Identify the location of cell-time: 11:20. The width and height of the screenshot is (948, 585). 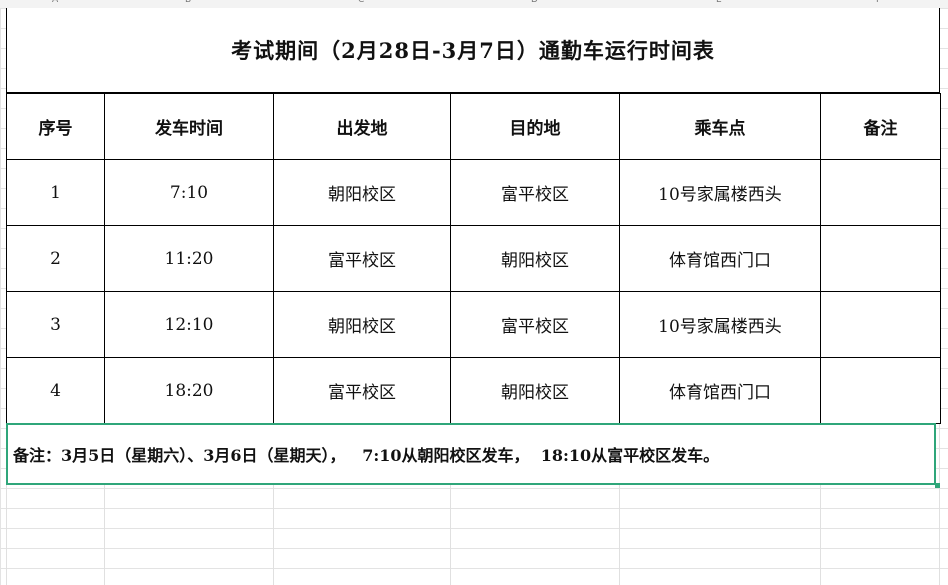
(189, 258).